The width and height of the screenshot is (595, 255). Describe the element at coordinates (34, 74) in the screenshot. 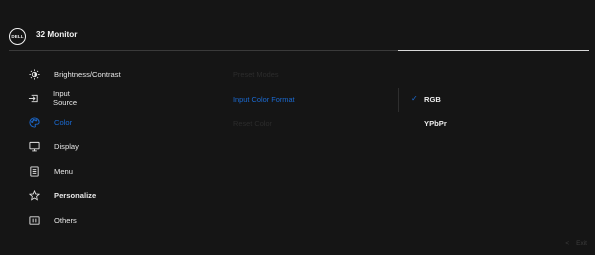

I see `brightness-icon` at that location.